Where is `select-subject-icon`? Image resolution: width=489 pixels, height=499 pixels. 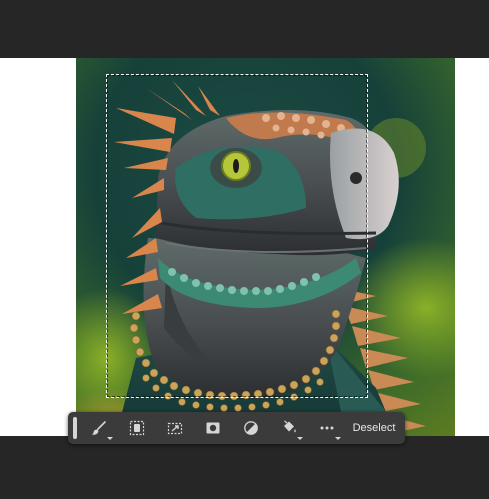
select-subject-icon is located at coordinates (137, 428).